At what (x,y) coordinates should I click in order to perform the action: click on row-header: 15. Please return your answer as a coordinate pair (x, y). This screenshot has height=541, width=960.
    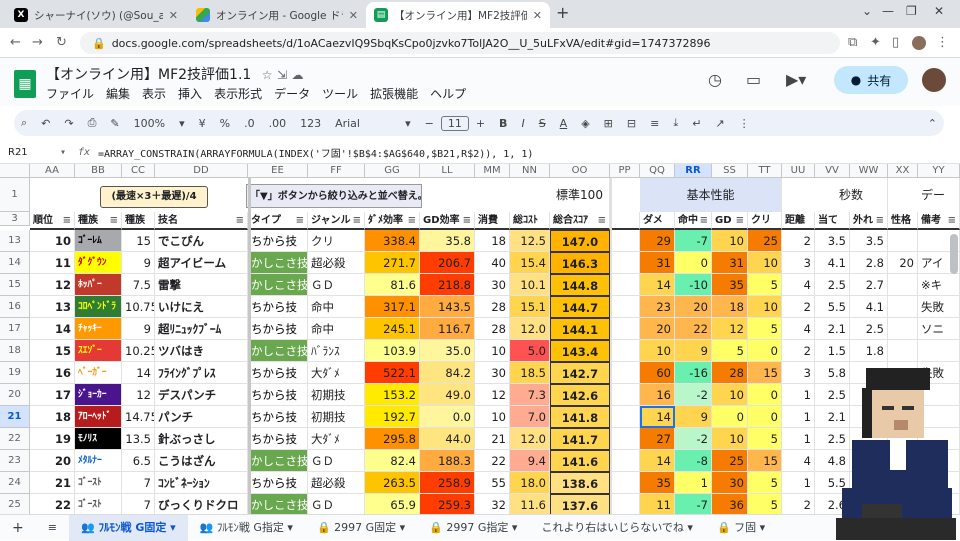
    Looking at the image, I should click on (15, 285).